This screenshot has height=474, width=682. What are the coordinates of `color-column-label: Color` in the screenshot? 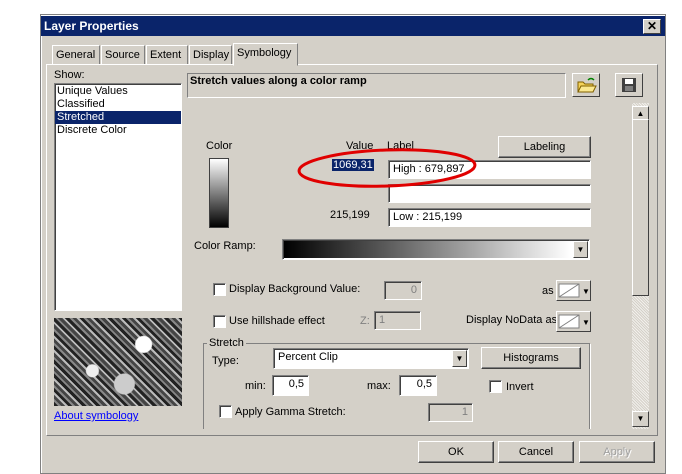 It's located at (219, 146).